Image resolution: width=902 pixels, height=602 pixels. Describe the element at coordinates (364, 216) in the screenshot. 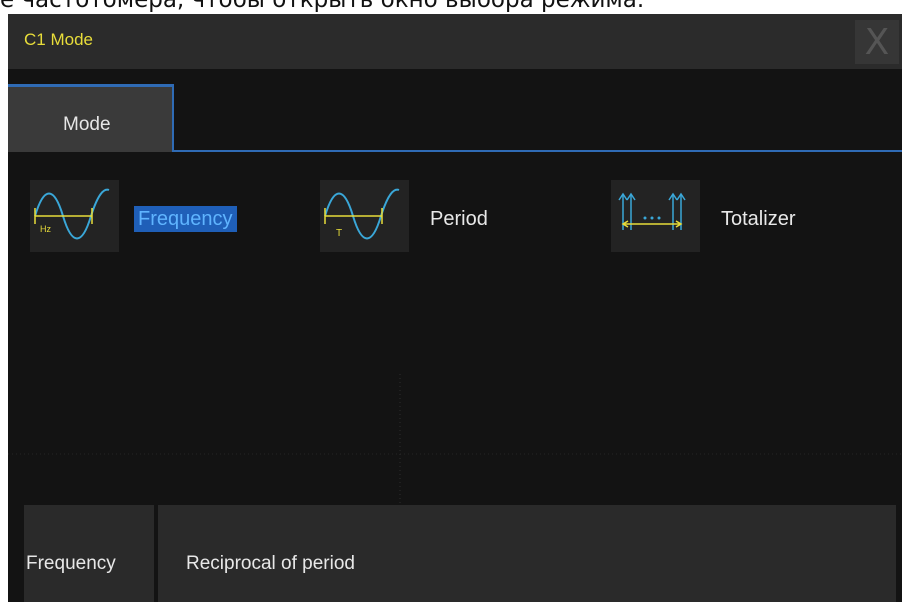

I see `period-wave-icon: T` at that location.